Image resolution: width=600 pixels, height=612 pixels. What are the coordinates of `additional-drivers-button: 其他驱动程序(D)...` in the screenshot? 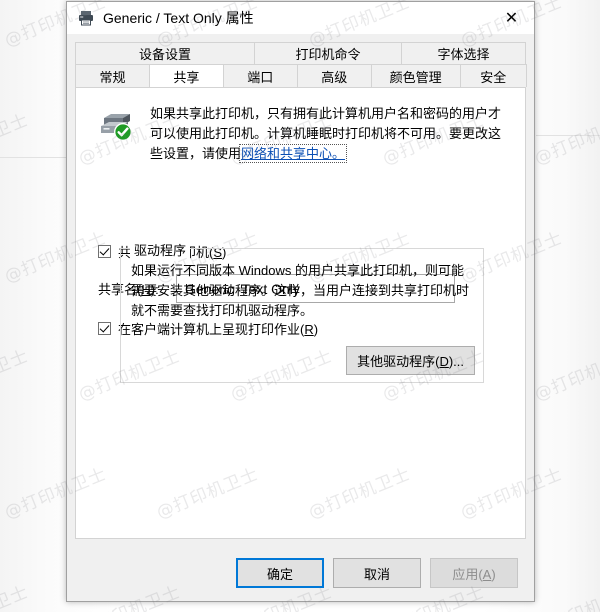 It's located at (410, 360).